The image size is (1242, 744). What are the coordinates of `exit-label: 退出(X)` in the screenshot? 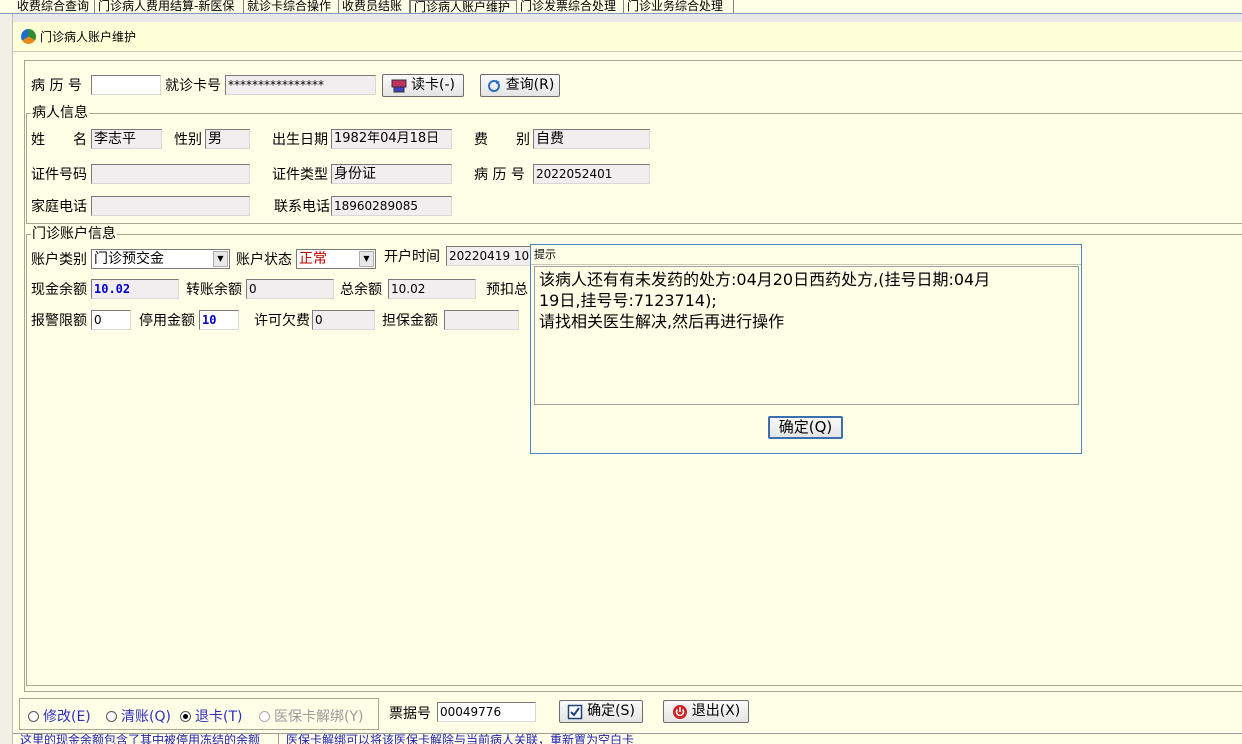 It's located at (716, 711).